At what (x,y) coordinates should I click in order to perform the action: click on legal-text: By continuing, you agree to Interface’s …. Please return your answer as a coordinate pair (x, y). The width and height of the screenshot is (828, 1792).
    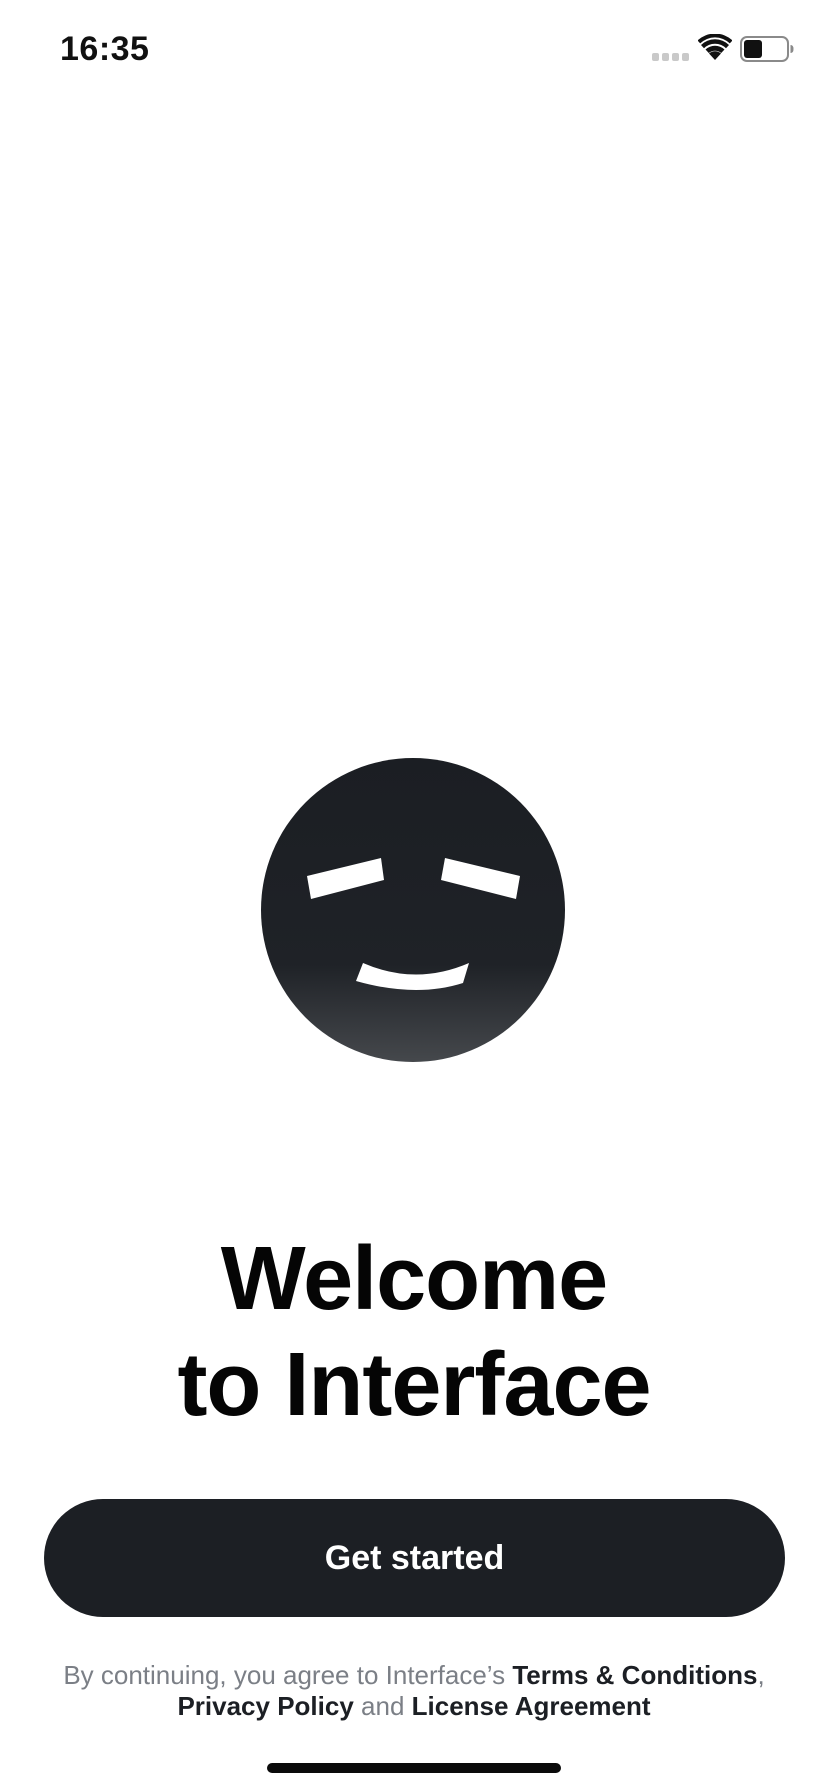
    Looking at the image, I should click on (414, 1691).